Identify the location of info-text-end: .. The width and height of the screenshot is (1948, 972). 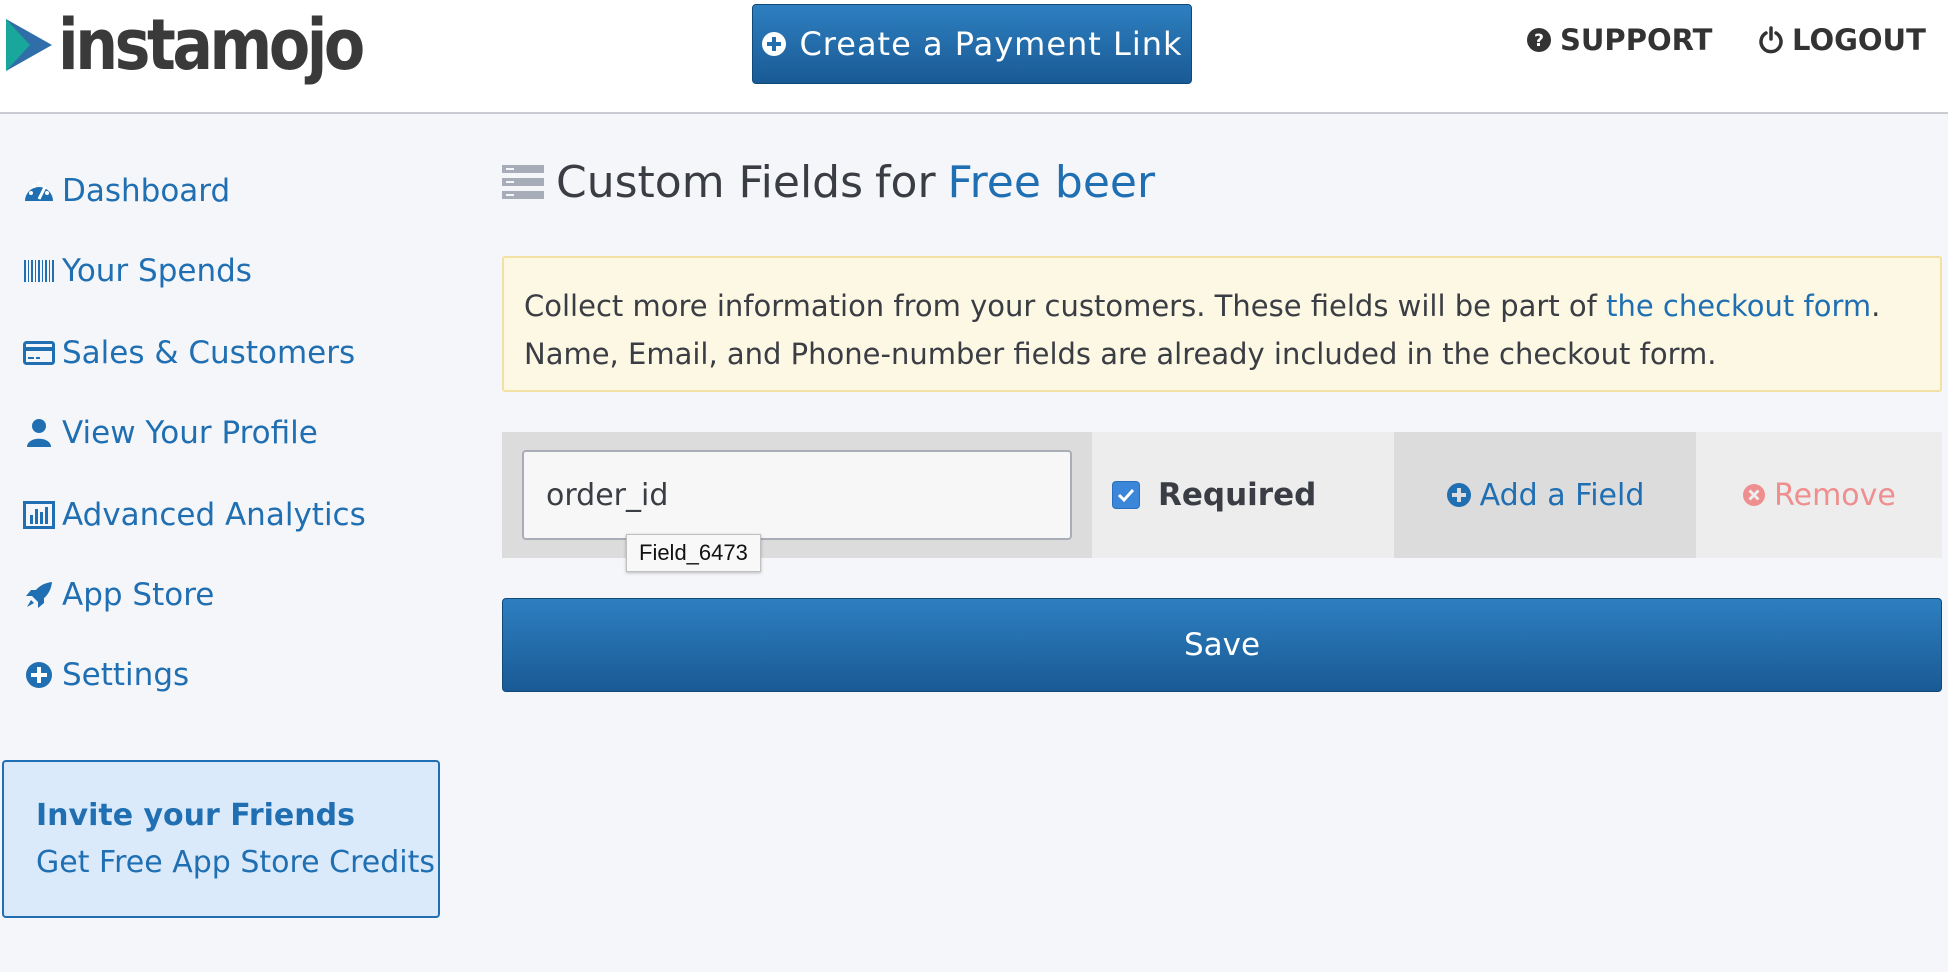
(1876, 306).